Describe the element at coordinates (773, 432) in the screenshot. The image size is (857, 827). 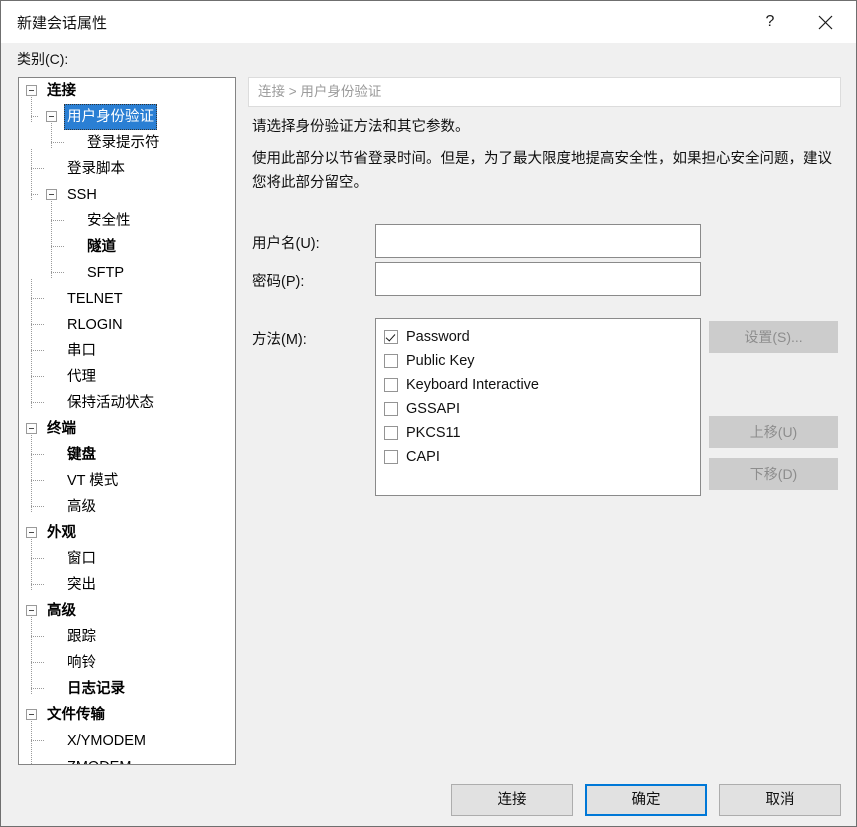
I see `move-up-button: 上移(U)` at that location.